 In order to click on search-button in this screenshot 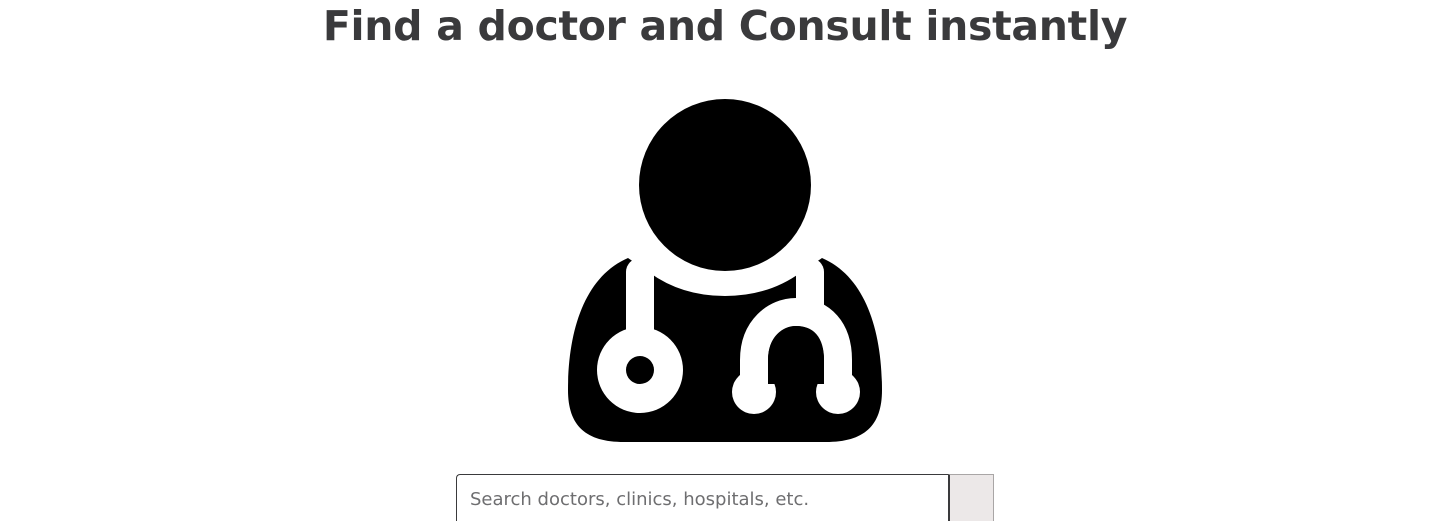, I will do `click(971, 497)`.